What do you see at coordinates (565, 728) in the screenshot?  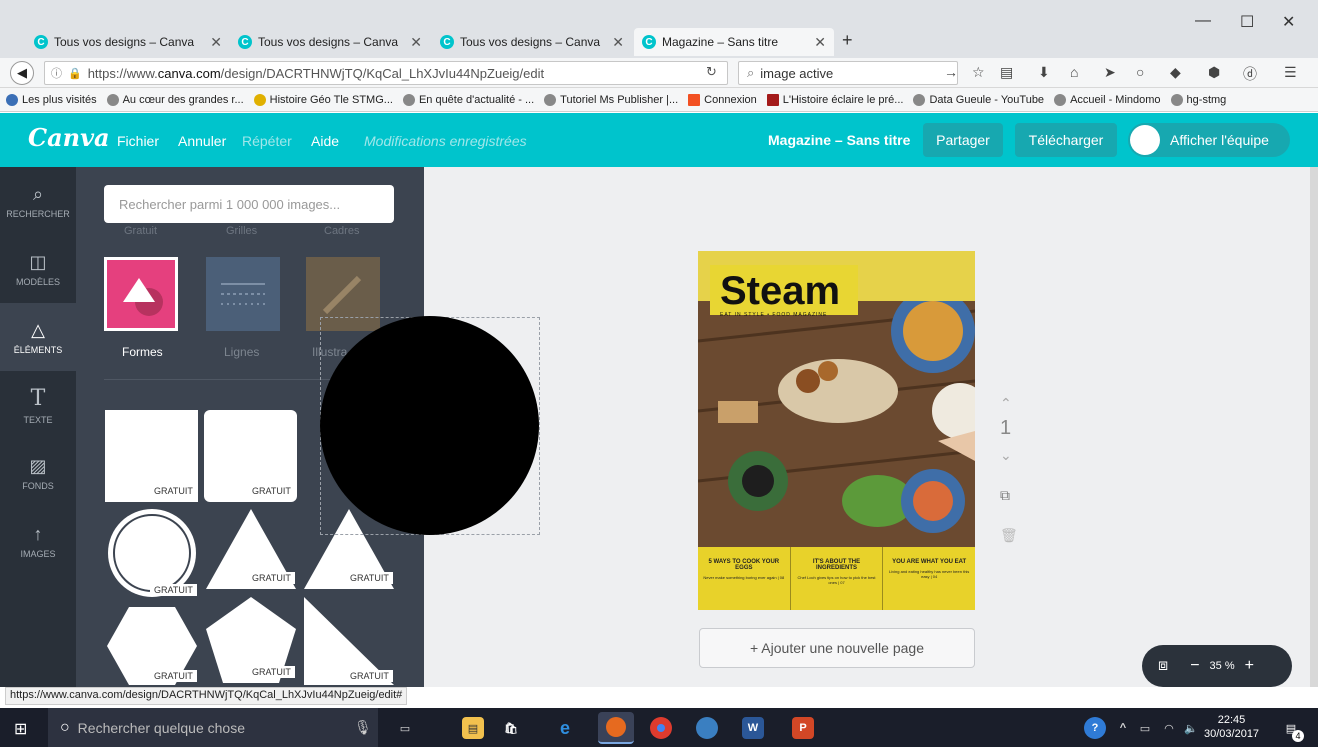 I see `edge-icon: e` at bounding box center [565, 728].